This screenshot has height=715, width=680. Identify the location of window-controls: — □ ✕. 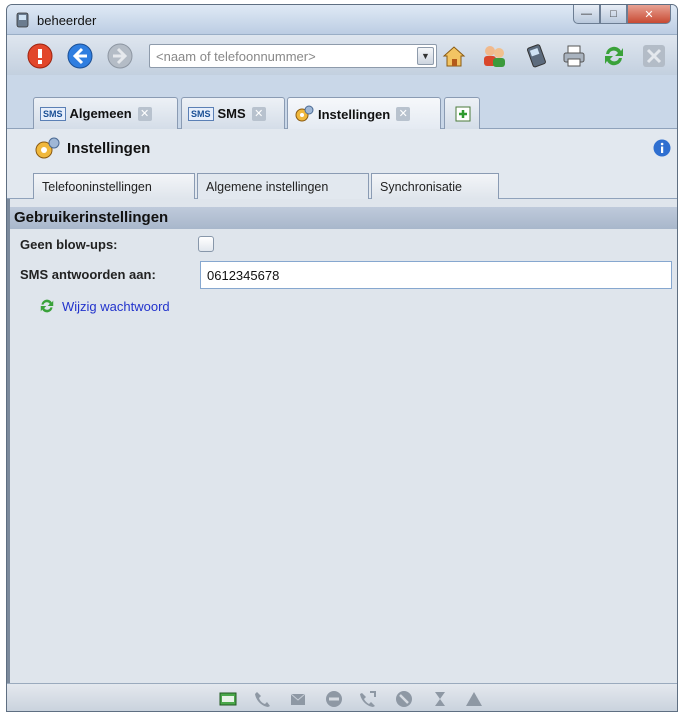
(622, 15).